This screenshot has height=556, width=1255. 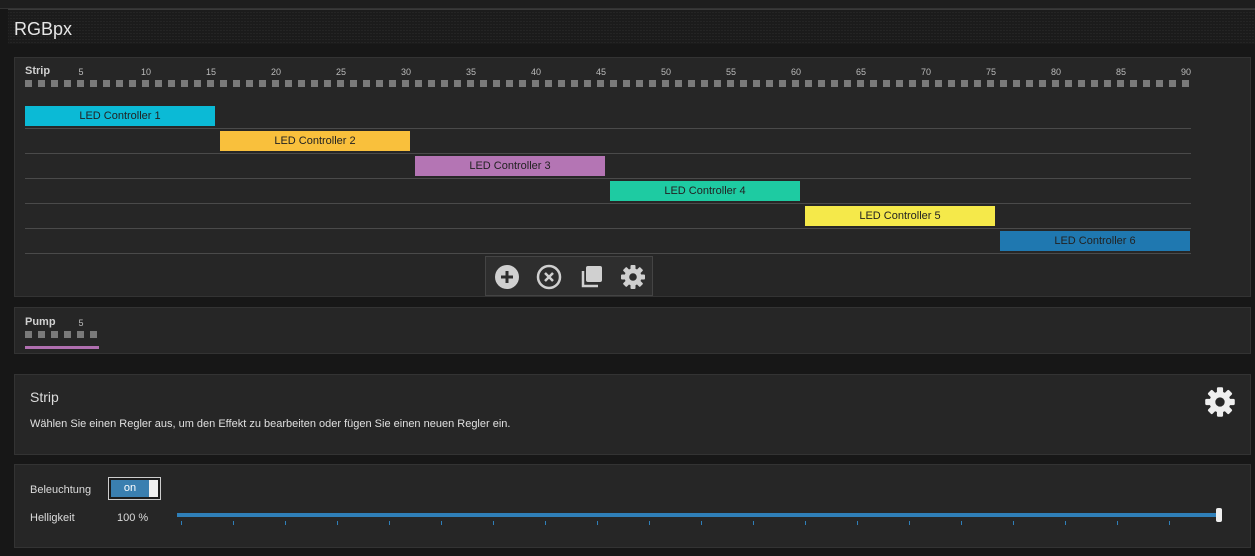 I want to click on led-controller-6: LED Controller 6, so click(x=1095, y=241).